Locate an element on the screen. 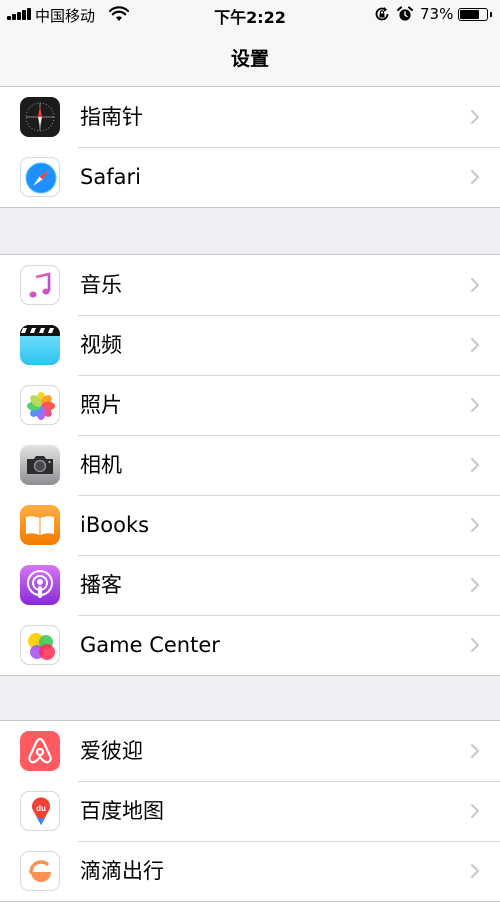  music-icon is located at coordinates (40, 285).